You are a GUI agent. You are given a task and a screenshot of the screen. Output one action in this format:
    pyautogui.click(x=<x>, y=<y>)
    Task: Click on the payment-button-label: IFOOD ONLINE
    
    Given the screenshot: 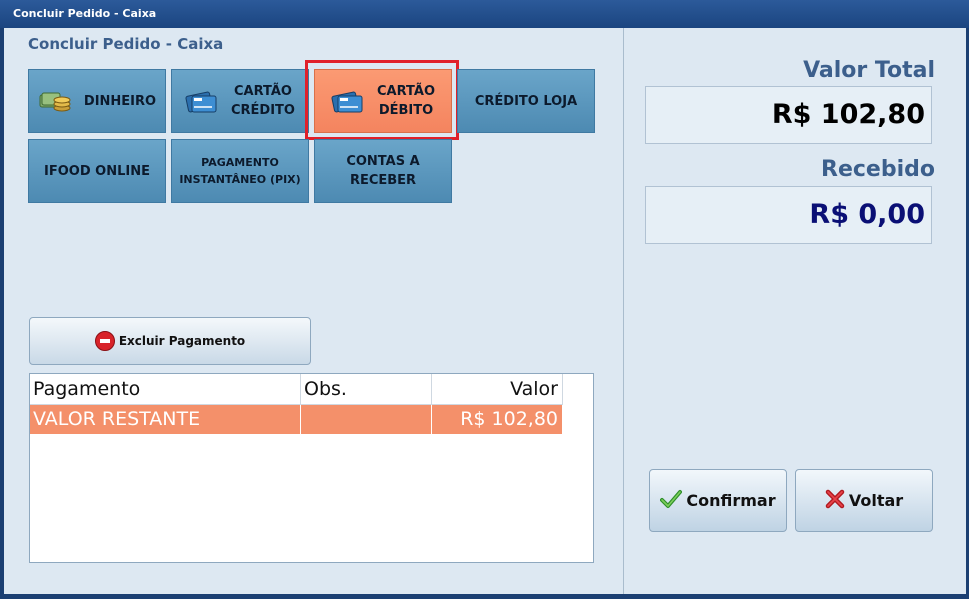 What is the action you would take?
    pyautogui.click(x=97, y=171)
    